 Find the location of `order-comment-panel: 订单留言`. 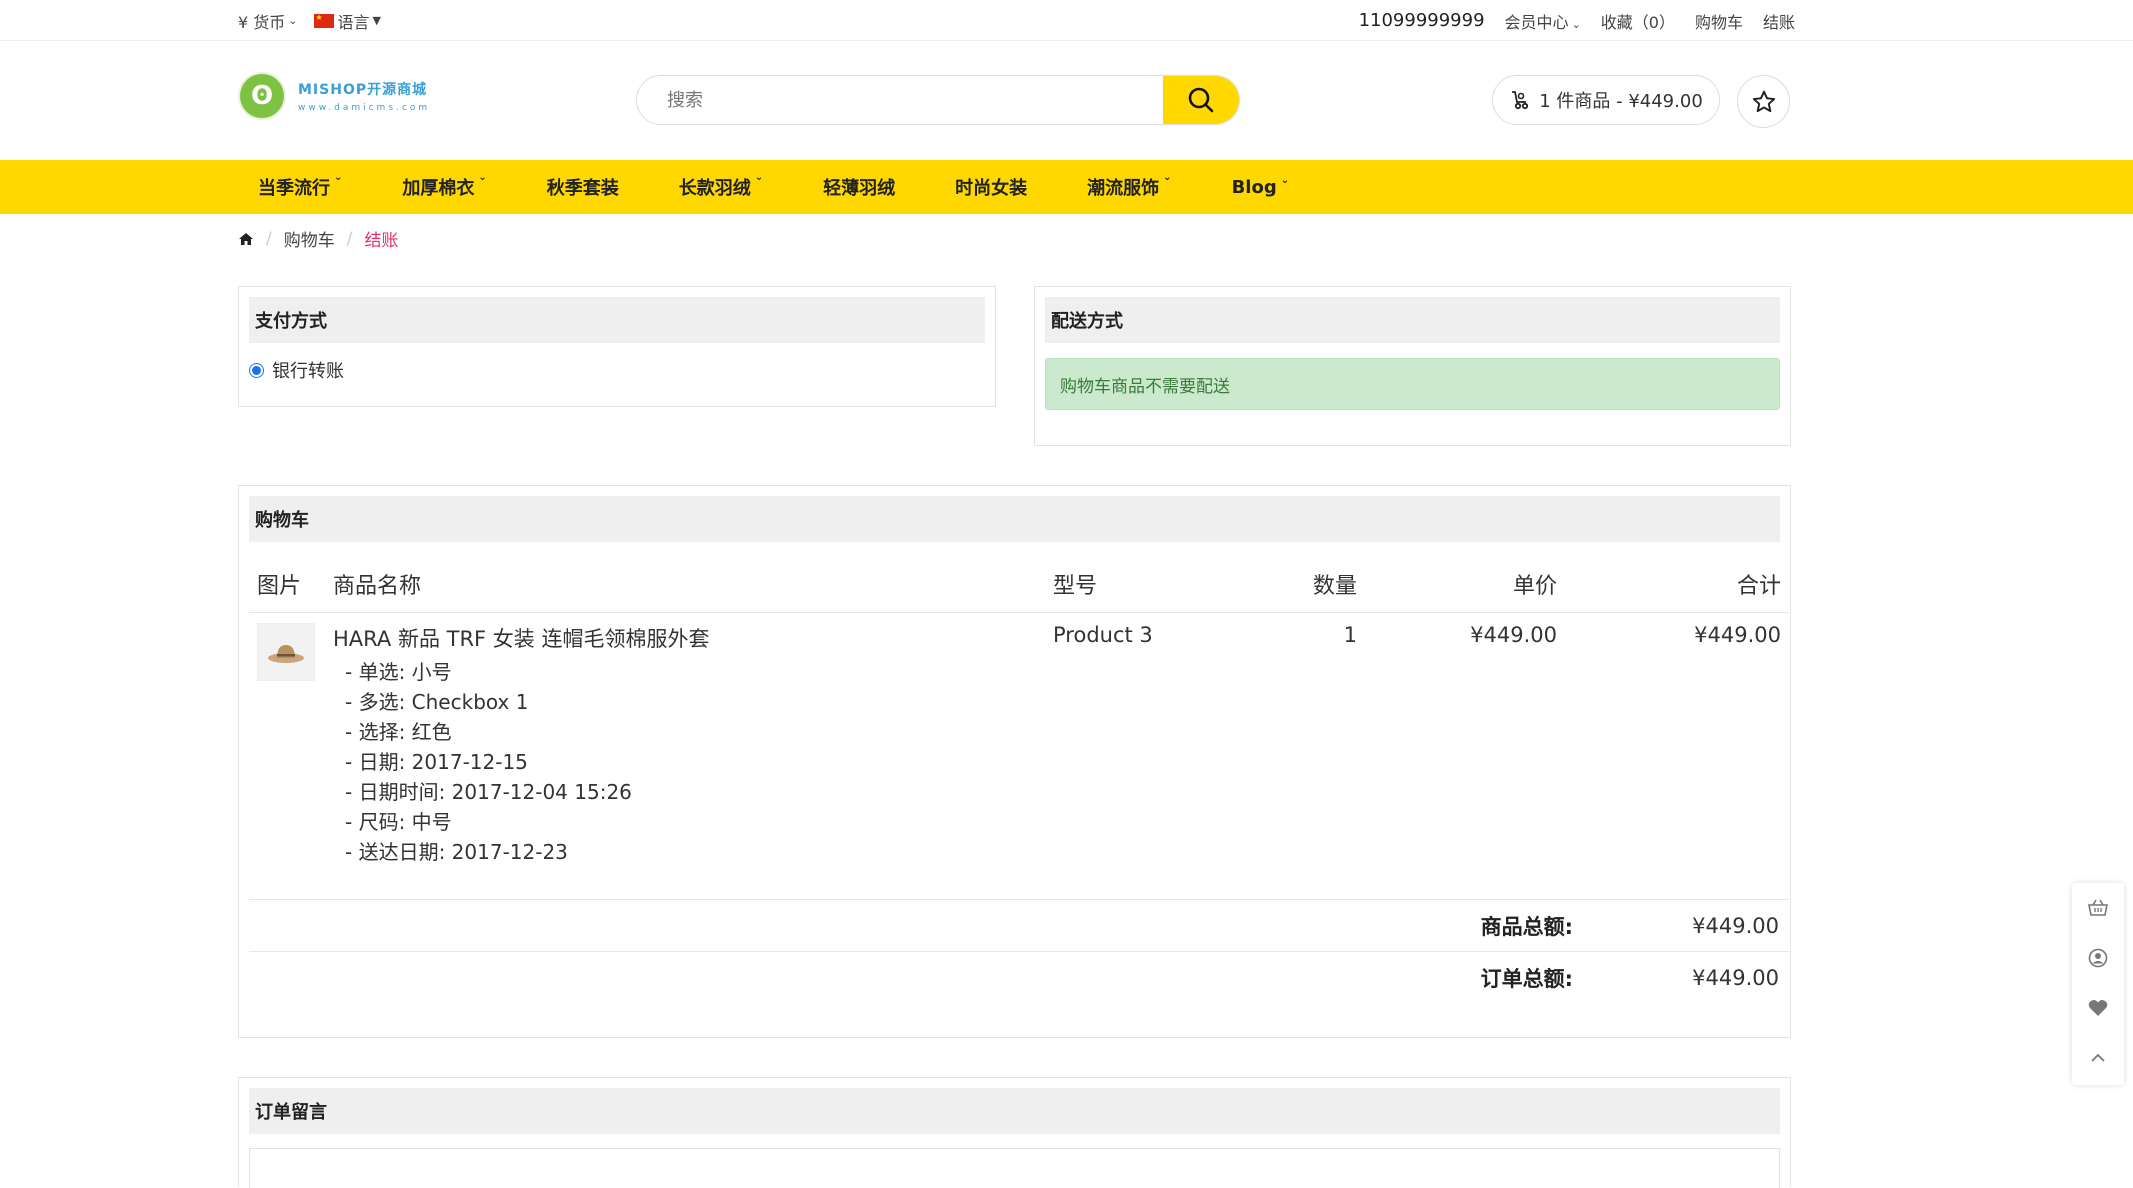

order-comment-panel: 订单留言 is located at coordinates (1014, 1132).